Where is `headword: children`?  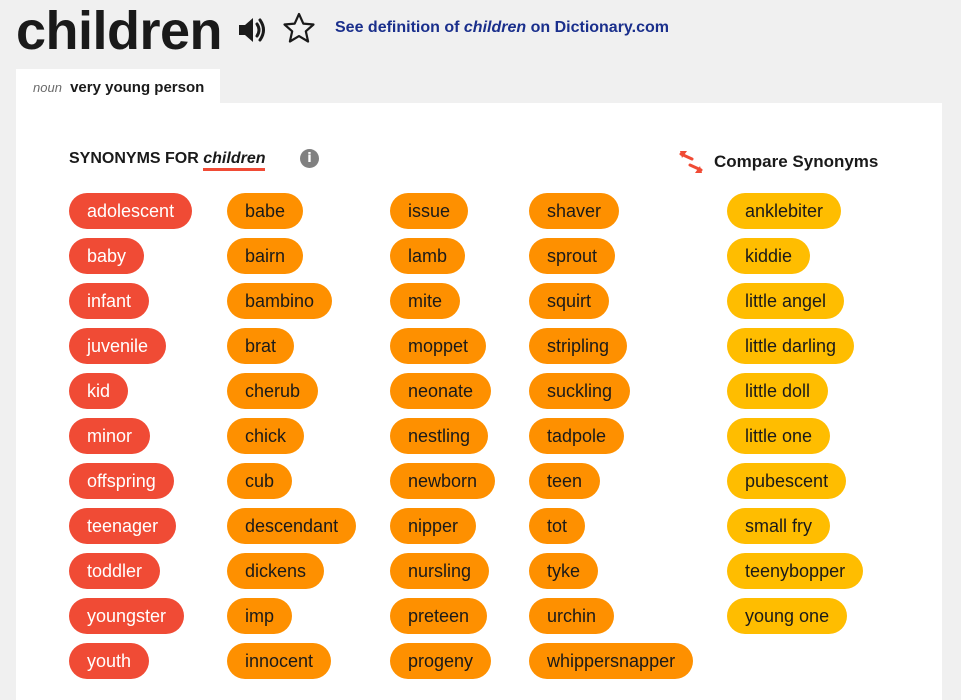
headword: children is located at coordinates (119, 31).